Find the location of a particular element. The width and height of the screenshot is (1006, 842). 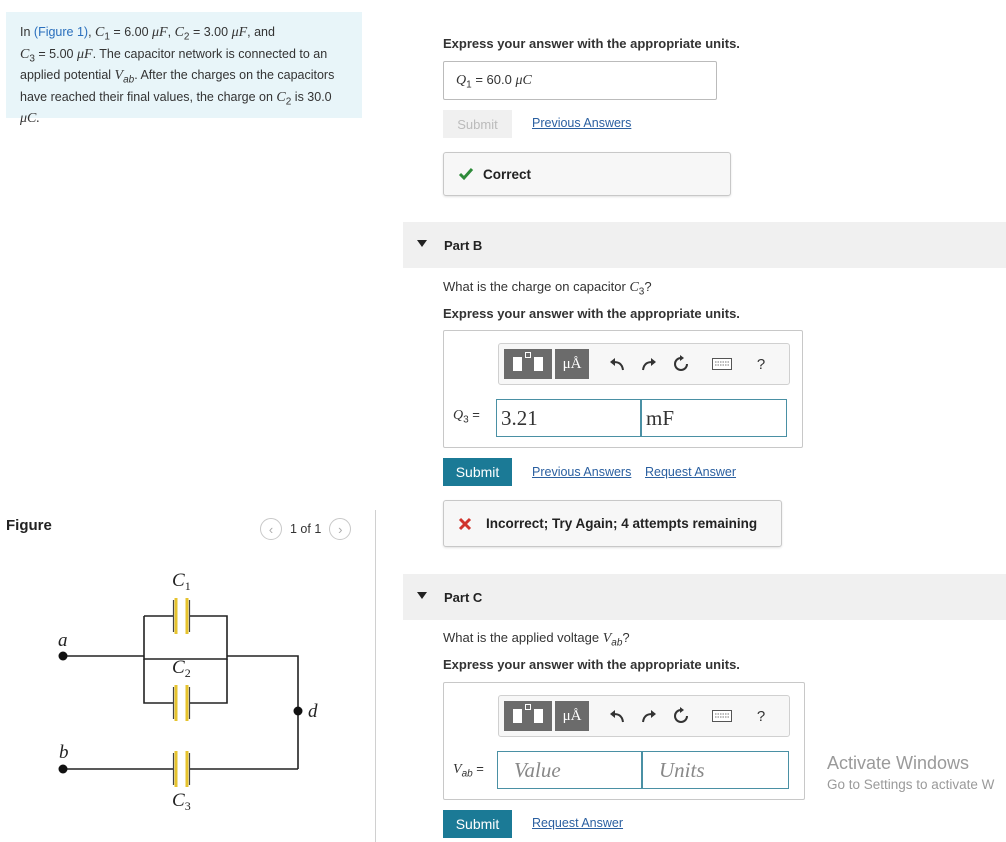

part-a-answer-box: Q1 = 60.0 μC is located at coordinates (580, 80).